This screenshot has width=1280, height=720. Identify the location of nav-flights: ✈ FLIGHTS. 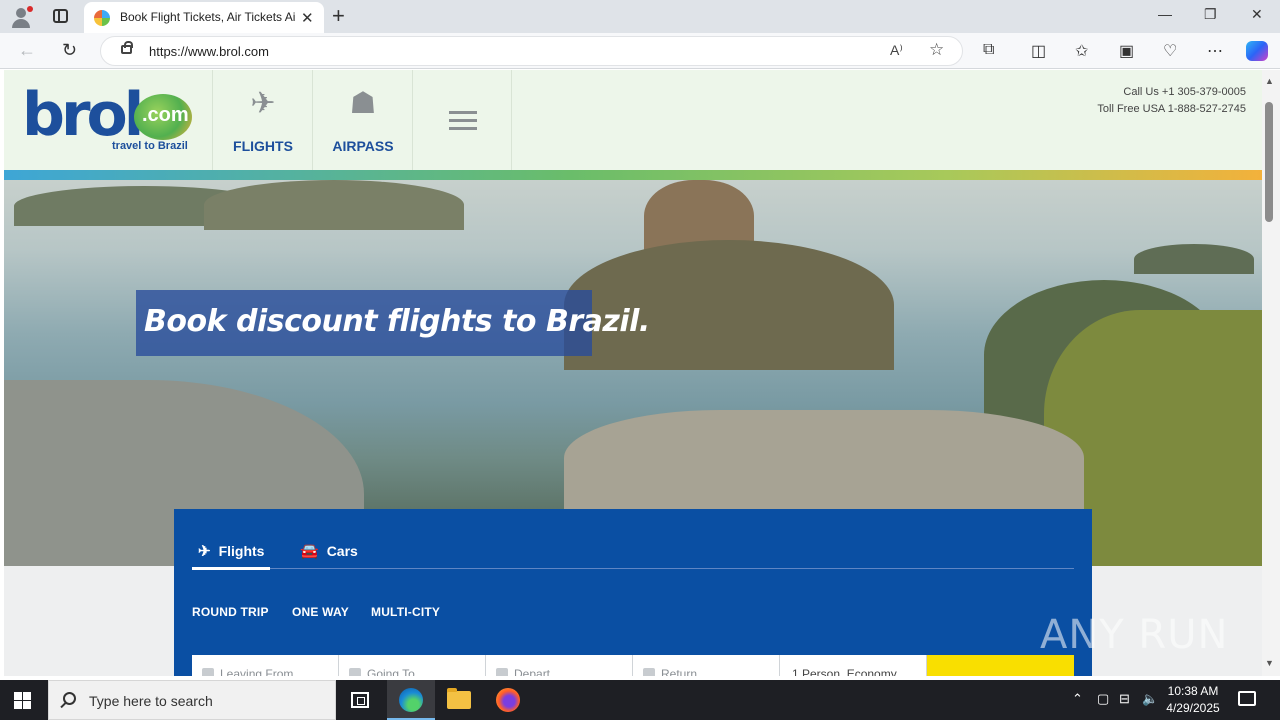
(262, 120).